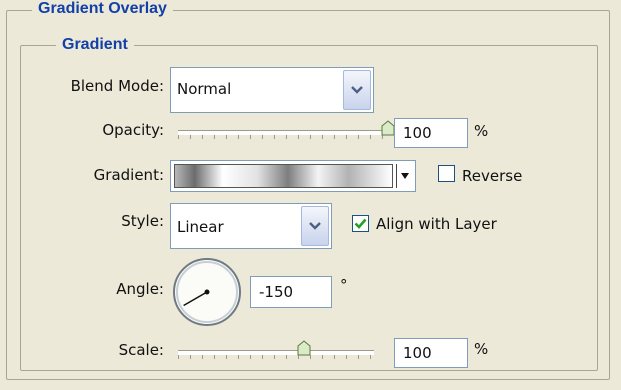  I want to click on gradient-picker, so click(293, 176).